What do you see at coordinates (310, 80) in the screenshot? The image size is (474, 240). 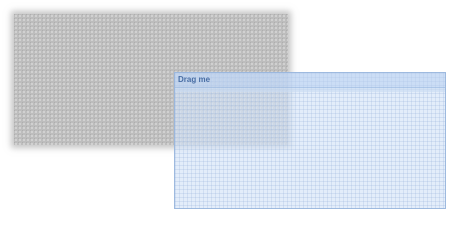 I see `drag-handle: Drag me` at bounding box center [310, 80].